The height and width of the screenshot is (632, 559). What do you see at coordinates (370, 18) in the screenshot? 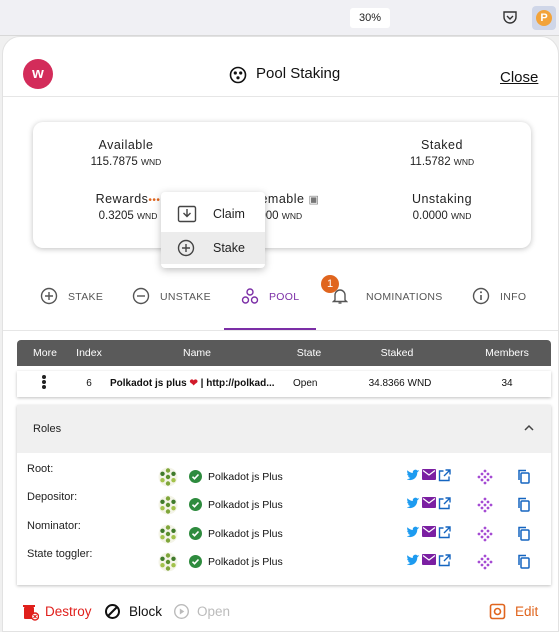
I see `zoom-level: 30%` at bounding box center [370, 18].